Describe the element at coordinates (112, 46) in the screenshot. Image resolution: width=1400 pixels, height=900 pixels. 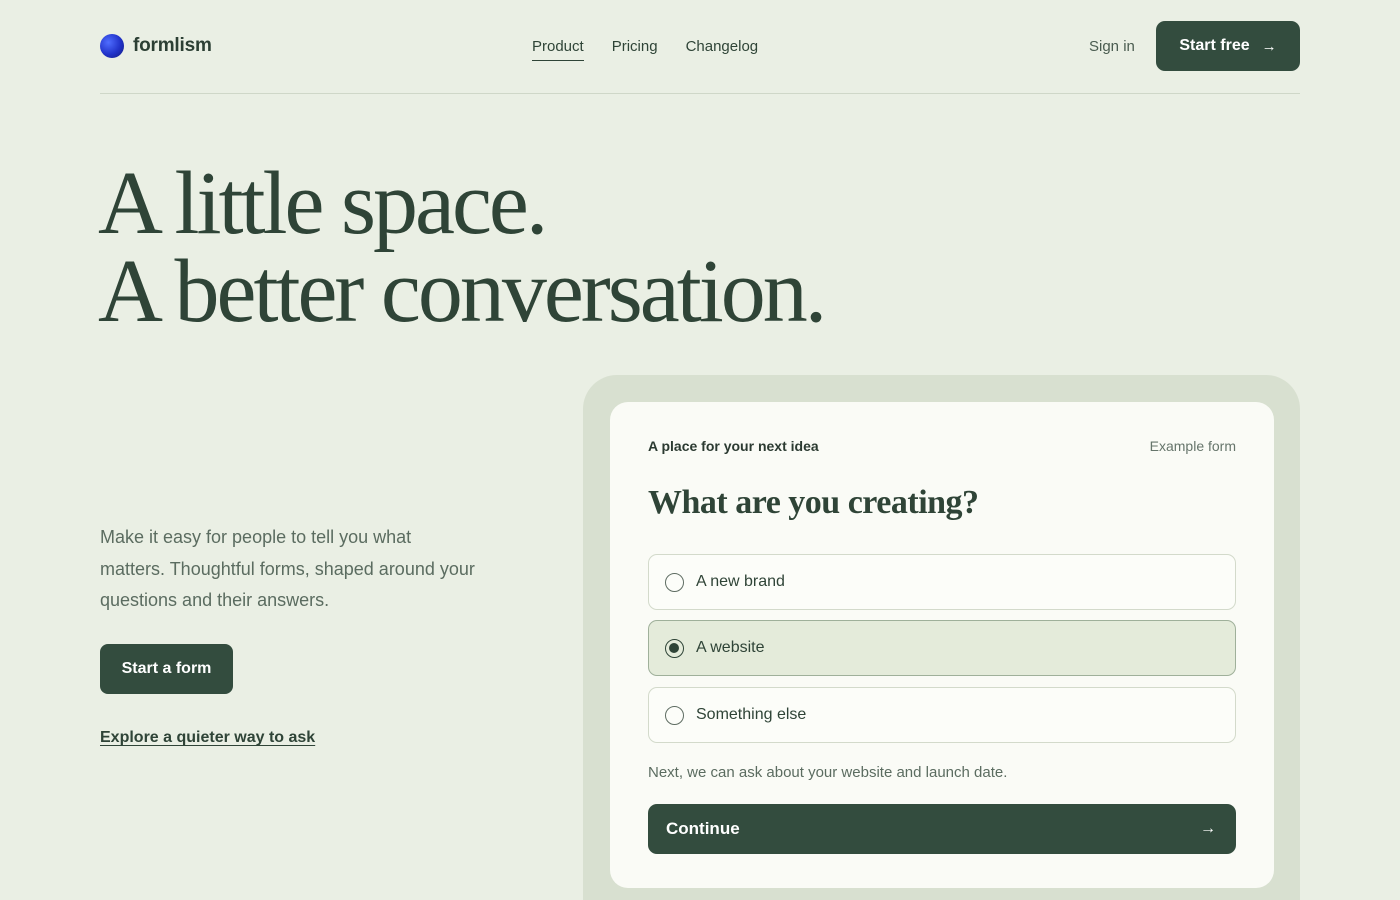
I see `globe-logo-icon` at that location.